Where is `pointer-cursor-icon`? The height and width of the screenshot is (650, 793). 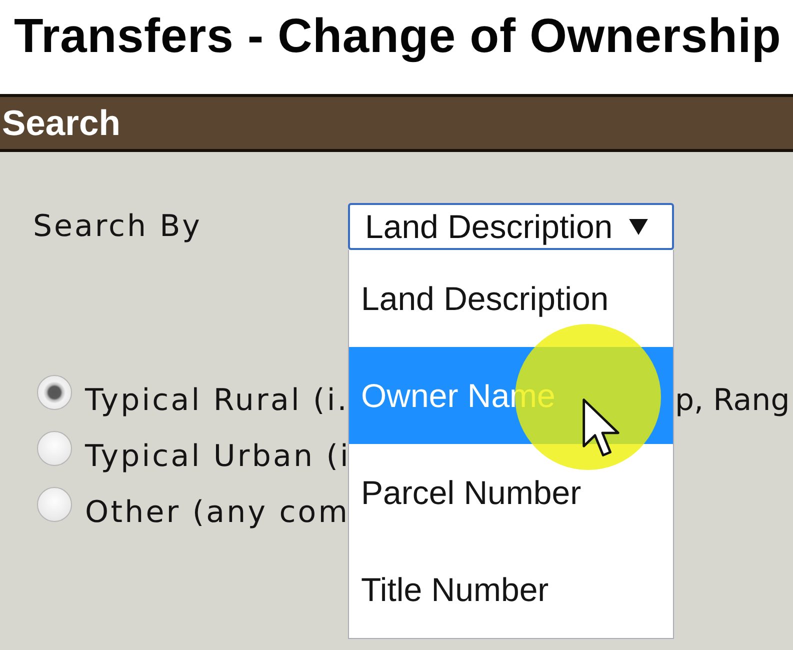 pointer-cursor-icon is located at coordinates (601, 427).